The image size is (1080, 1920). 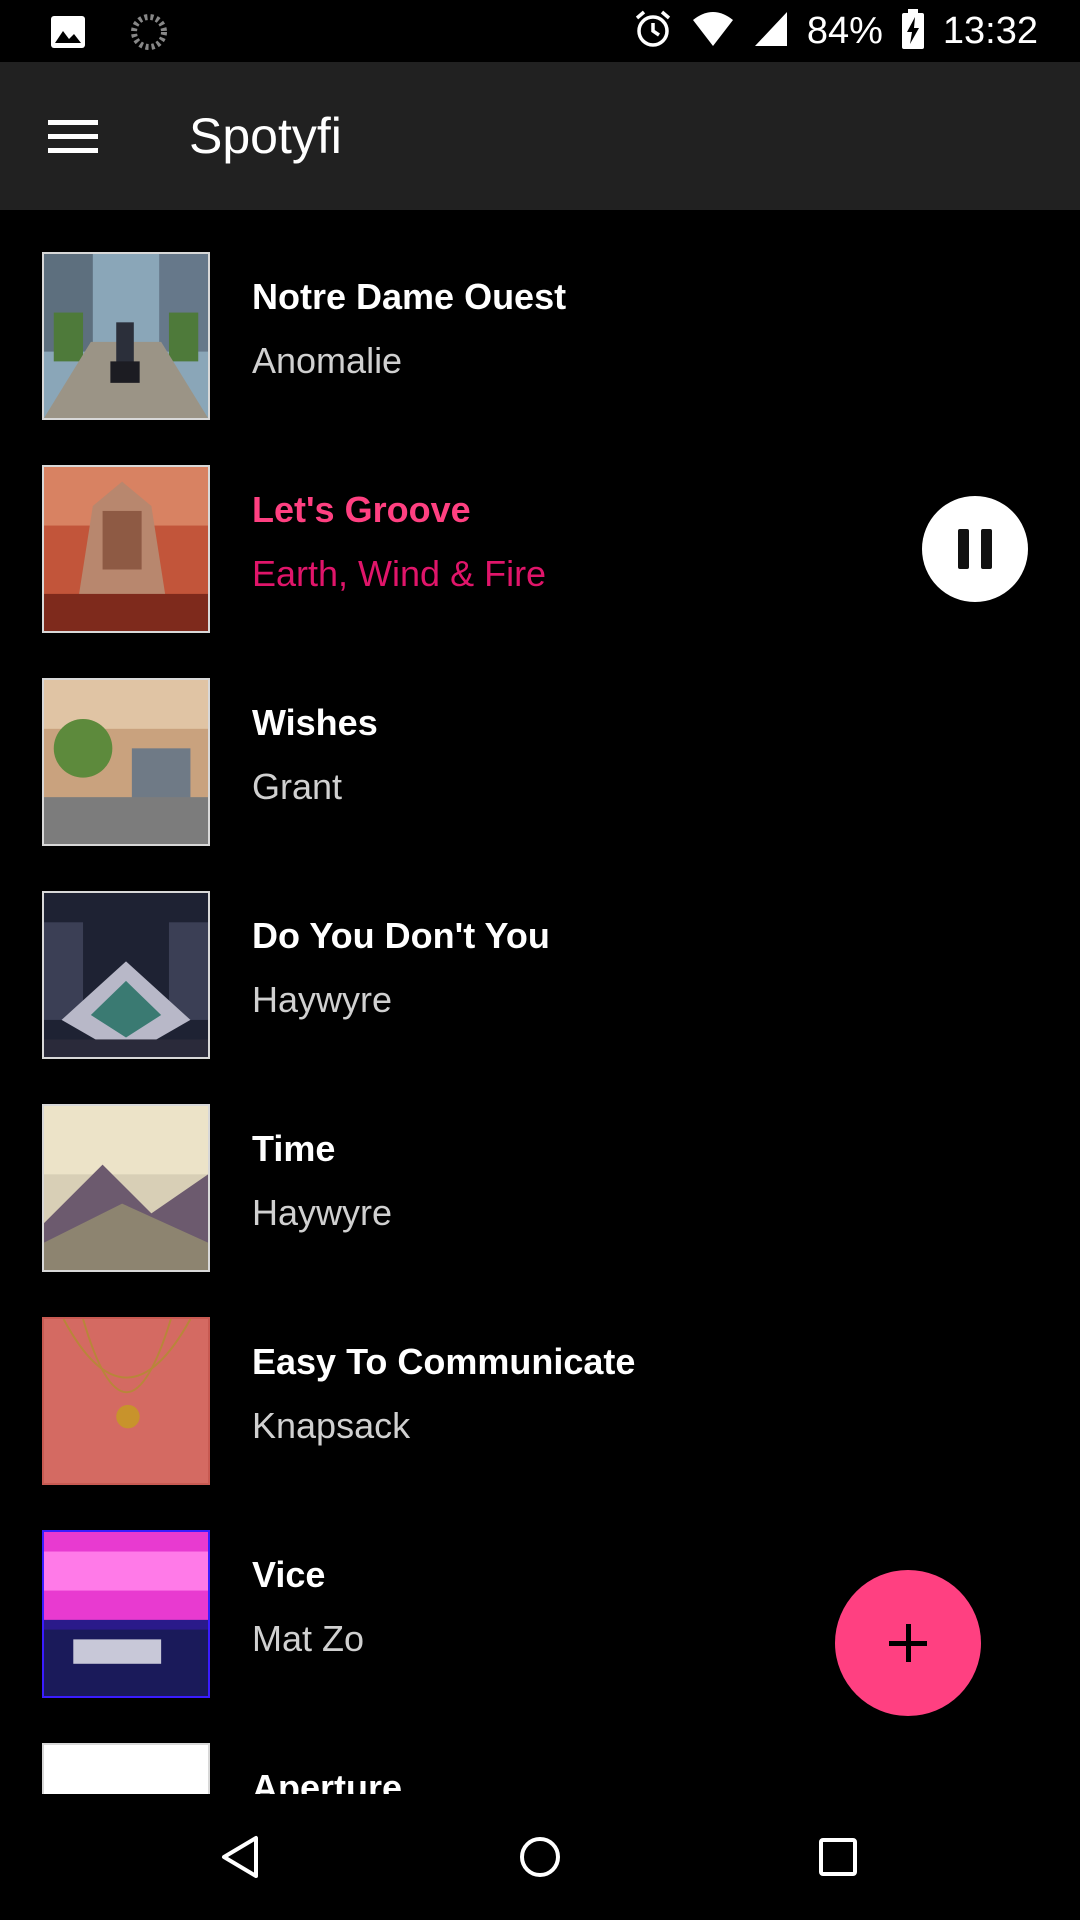 I want to click on status-bar: 84% 13:32, so click(x=540, y=31).